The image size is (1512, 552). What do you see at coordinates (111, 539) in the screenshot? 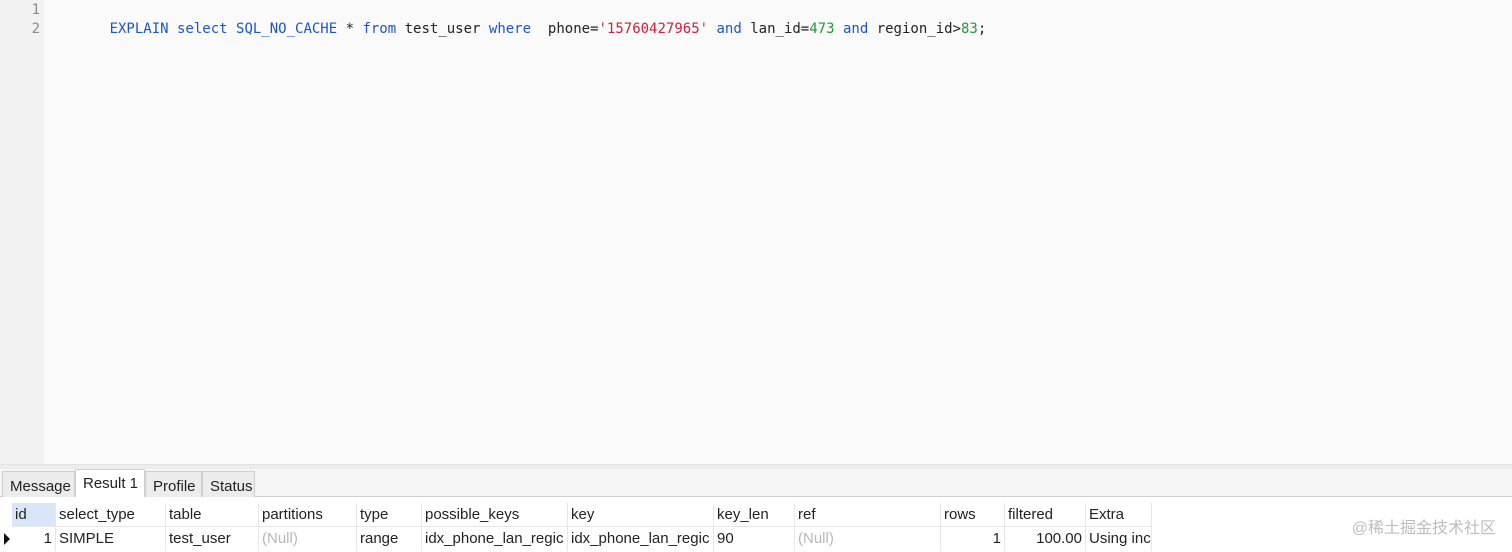
I see `cell-select-type: SIMPLE` at bounding box center [111, 539].